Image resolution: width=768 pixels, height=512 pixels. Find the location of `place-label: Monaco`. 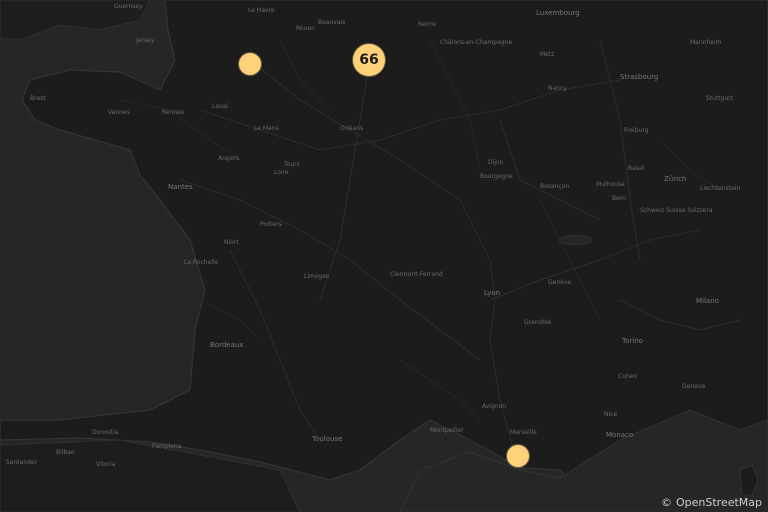

place-label: Monaco is located at coordinates (620, 435).